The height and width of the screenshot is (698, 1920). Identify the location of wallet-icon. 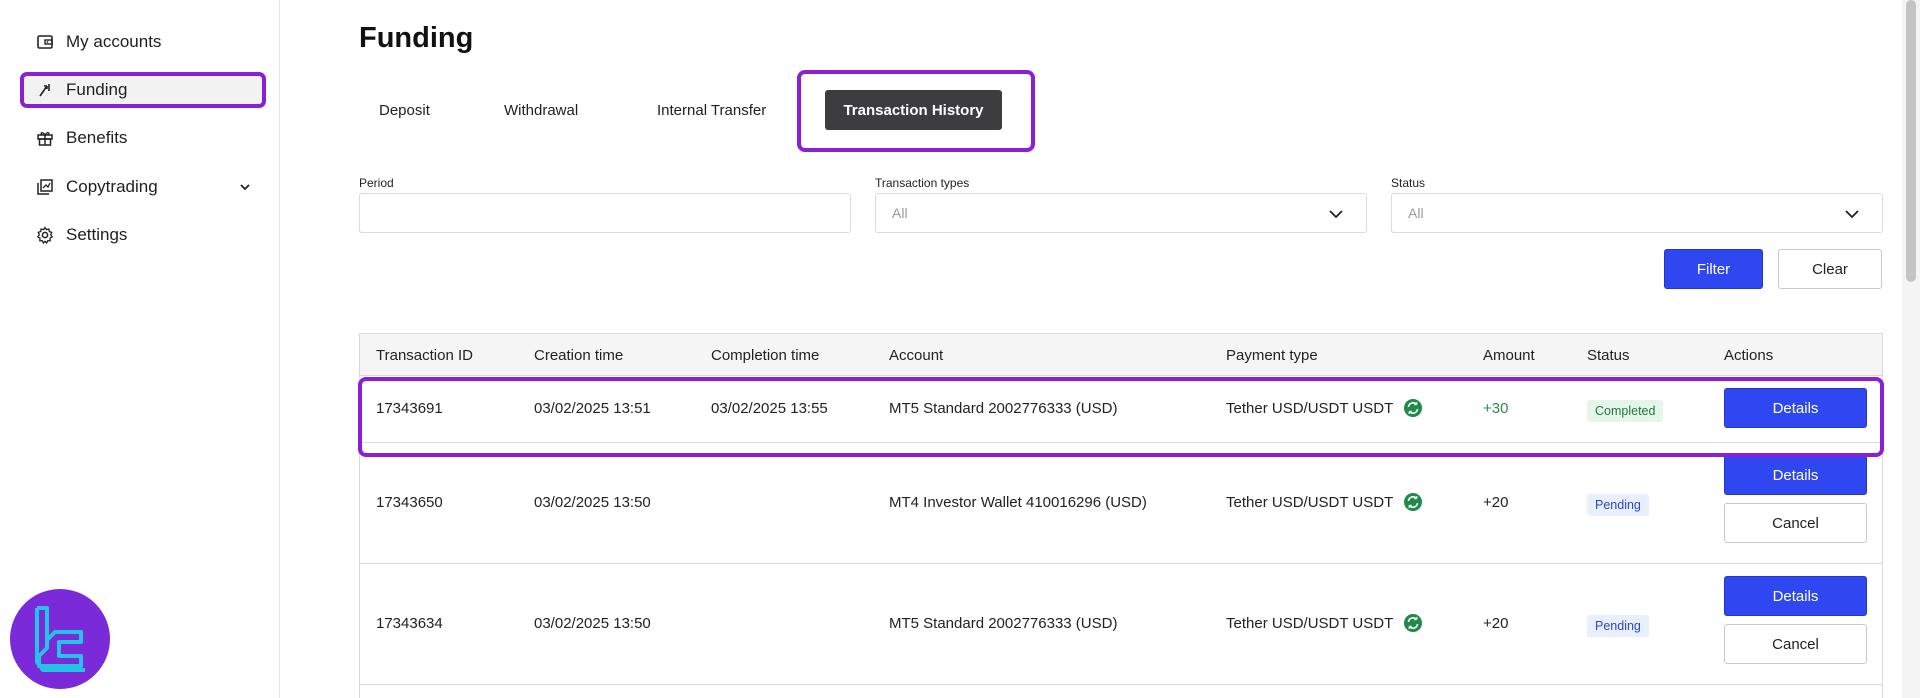
(45, 42).